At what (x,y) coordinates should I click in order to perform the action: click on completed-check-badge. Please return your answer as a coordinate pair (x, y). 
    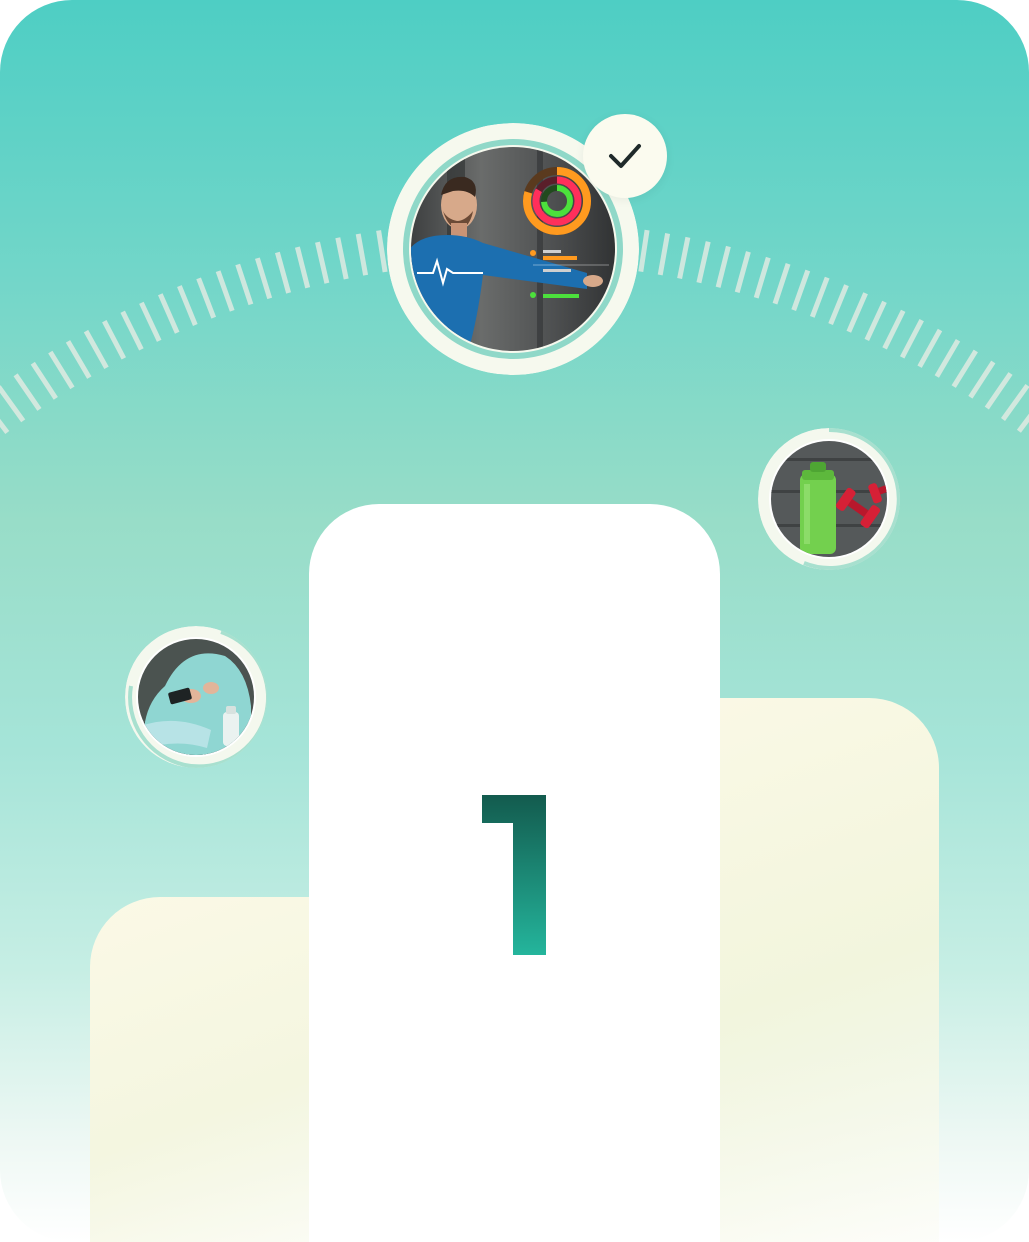
    Looking at the image, I should click on (625, 156).